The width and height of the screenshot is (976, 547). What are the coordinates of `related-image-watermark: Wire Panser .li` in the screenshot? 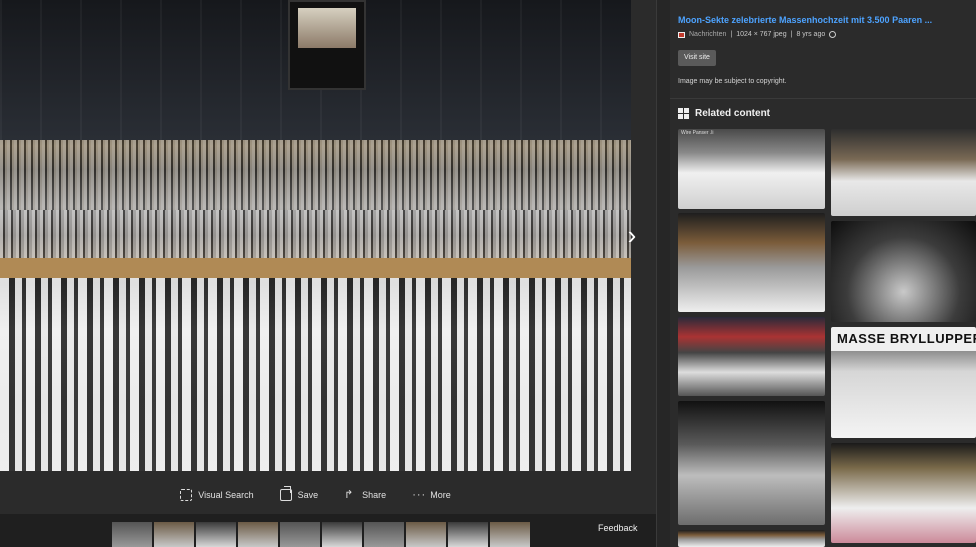 It's located at (697, 133).